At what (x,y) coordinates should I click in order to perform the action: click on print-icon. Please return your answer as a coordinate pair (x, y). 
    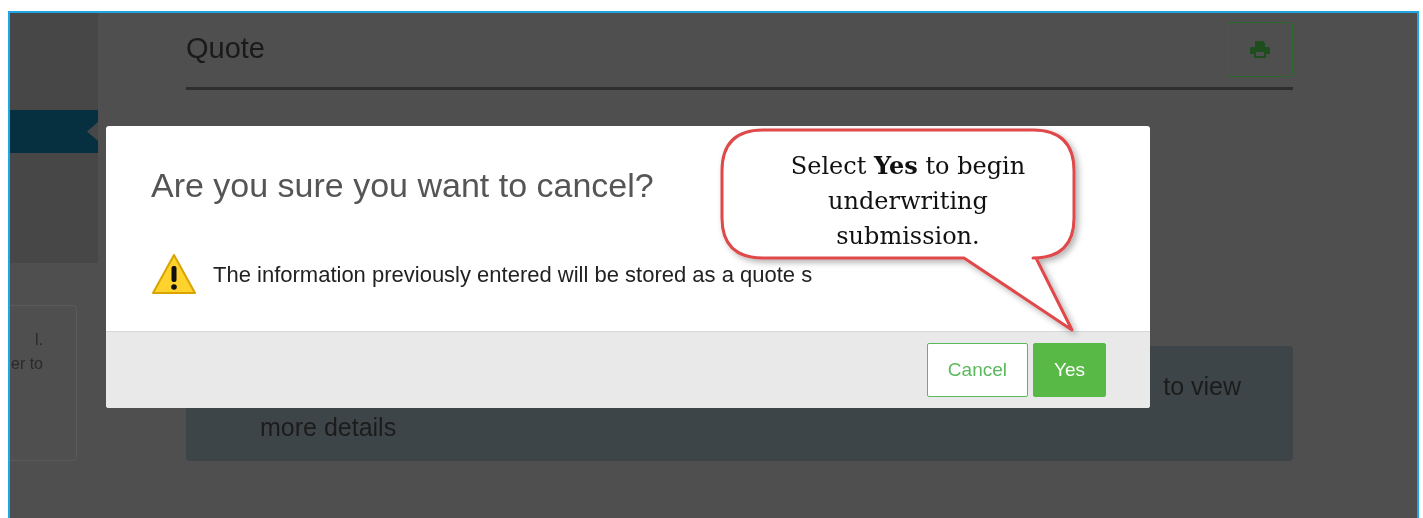
    Looking at the image, I should click on (1260, 49).